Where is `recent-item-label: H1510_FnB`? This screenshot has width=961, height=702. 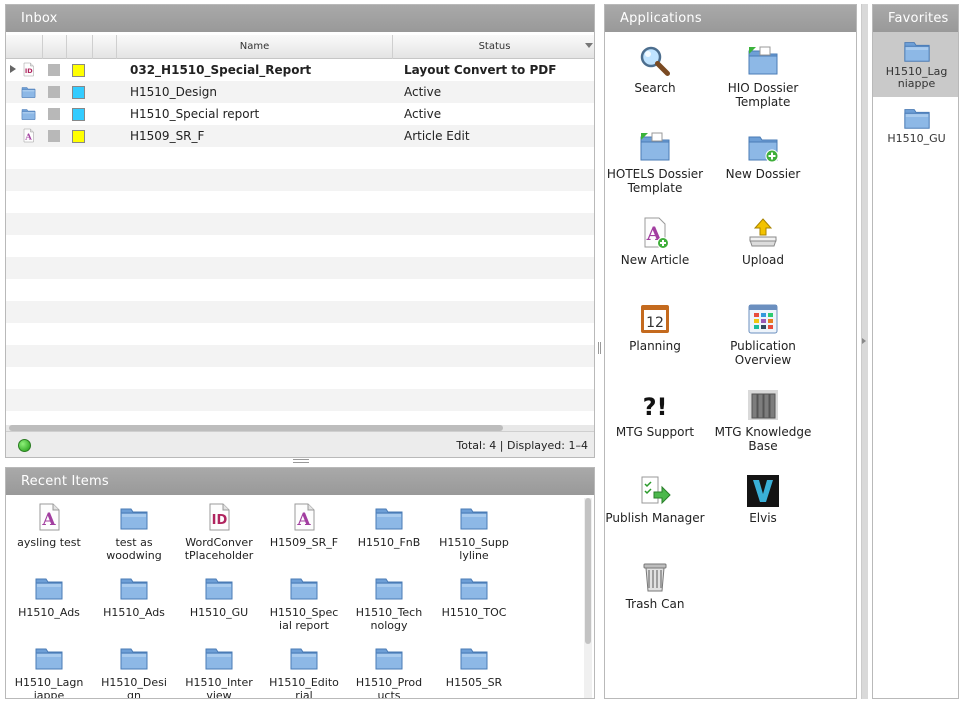
recent-item-label: H1510_FnB is located at coordinates (389, 542).